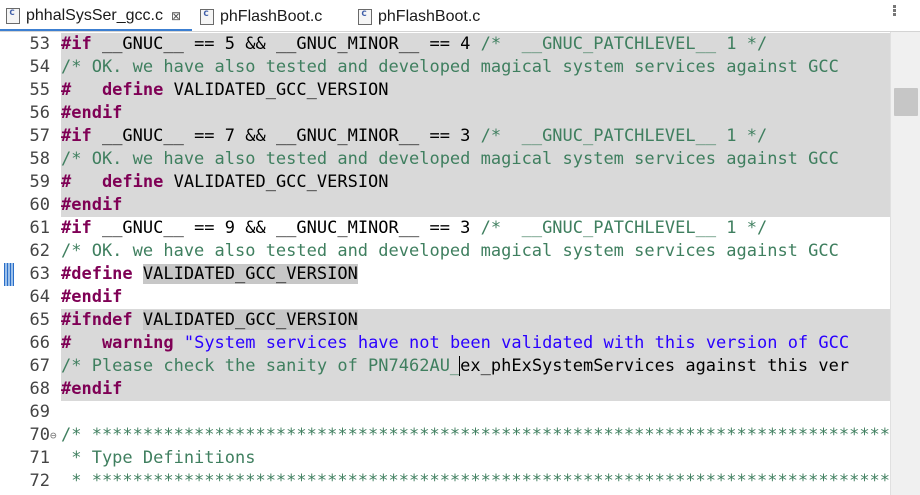  What do you see at coordinates (654, 366) in the screenshot?
I see `code-token: ex_phExSystemServices against this ver` at bounding box center [654, 366].